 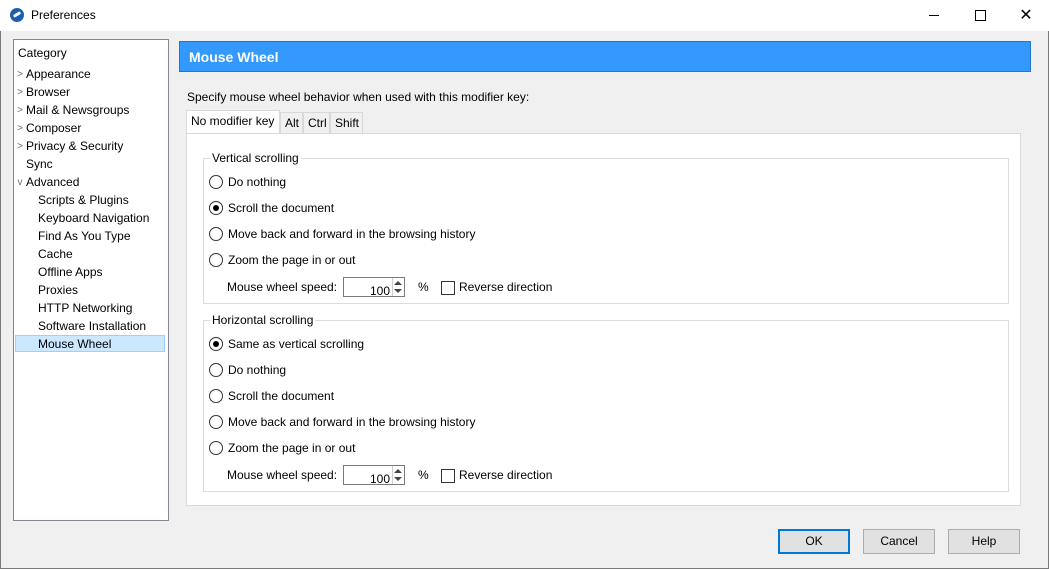 I want to click on sidebar-item-appearance: > Appearance, so click(x=54, y=74).